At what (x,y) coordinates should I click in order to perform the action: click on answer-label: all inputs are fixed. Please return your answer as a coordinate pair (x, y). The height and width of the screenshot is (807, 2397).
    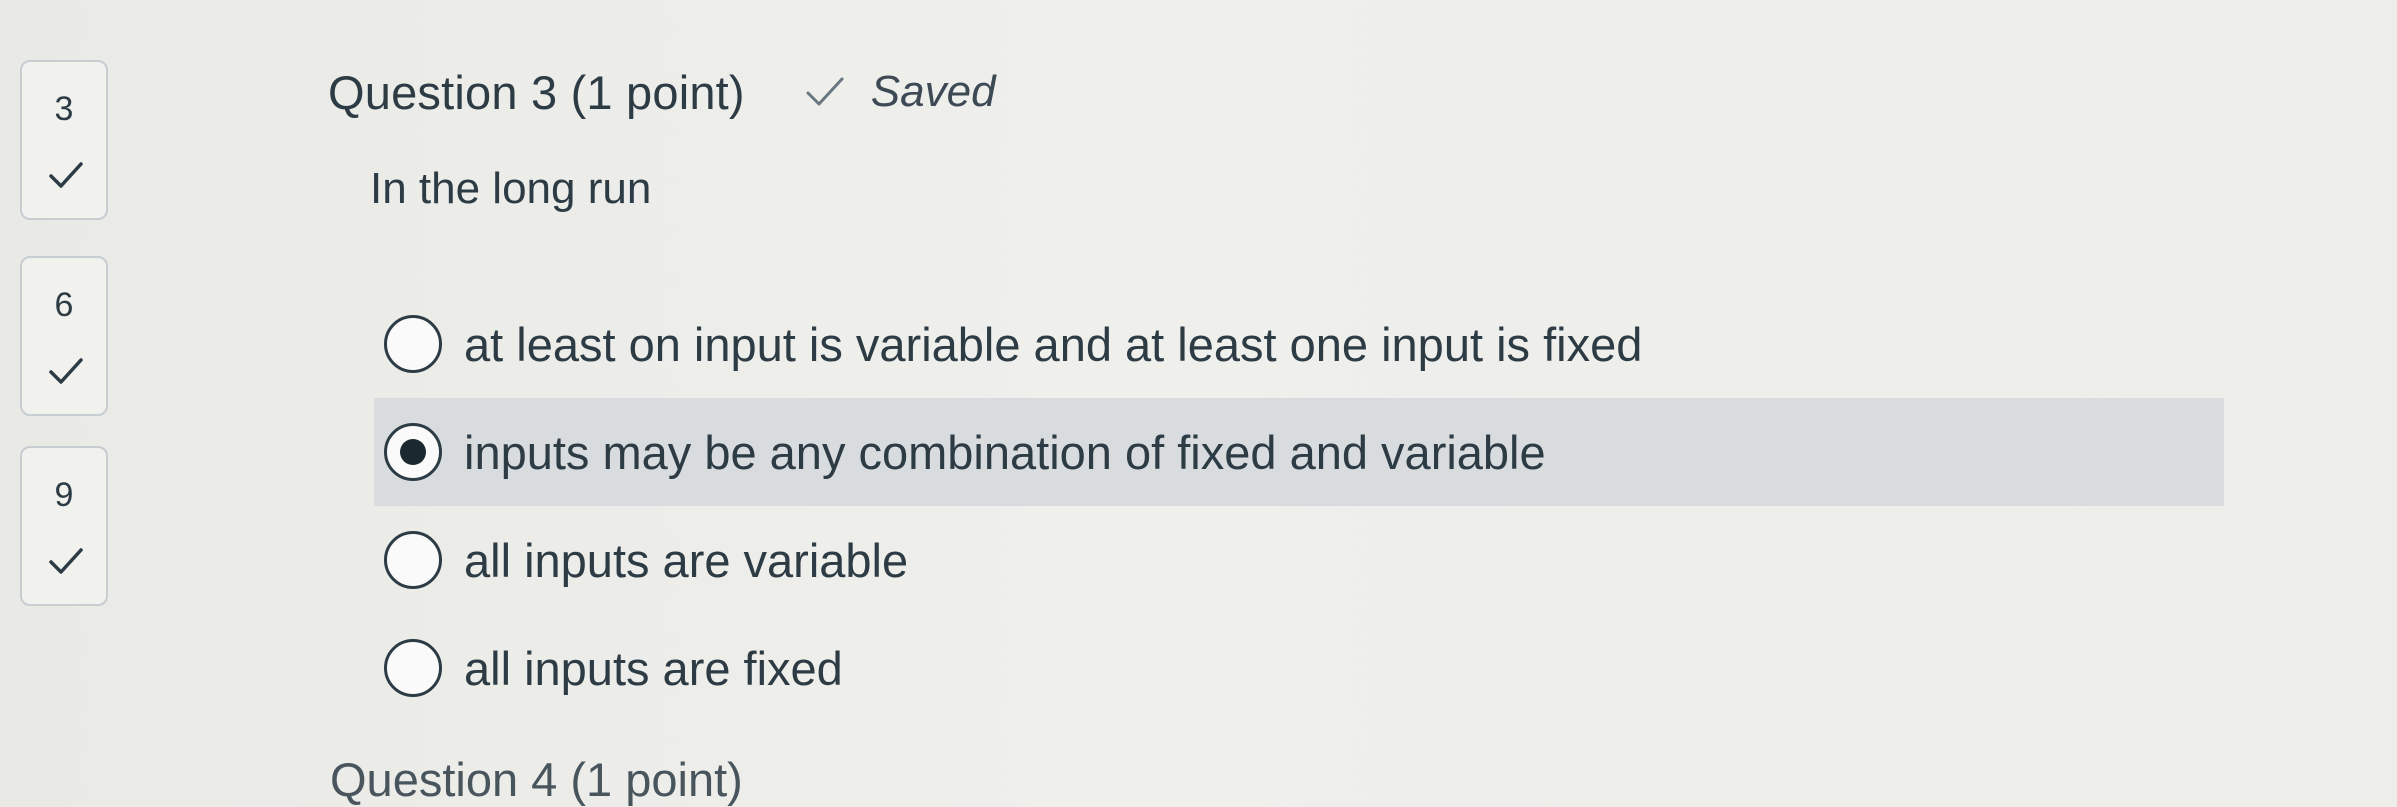
    Looking at the image, I should click on (653, 668).